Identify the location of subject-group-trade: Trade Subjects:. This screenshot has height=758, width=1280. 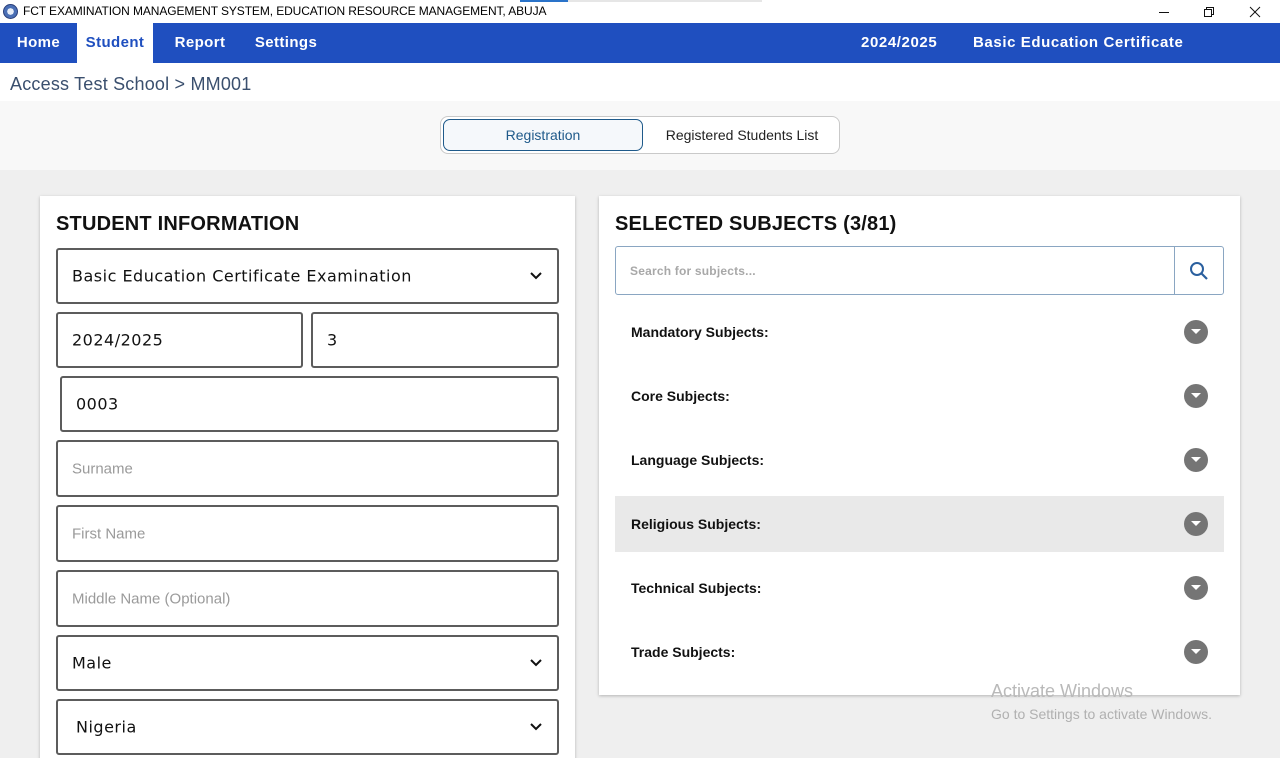
(919, 652).